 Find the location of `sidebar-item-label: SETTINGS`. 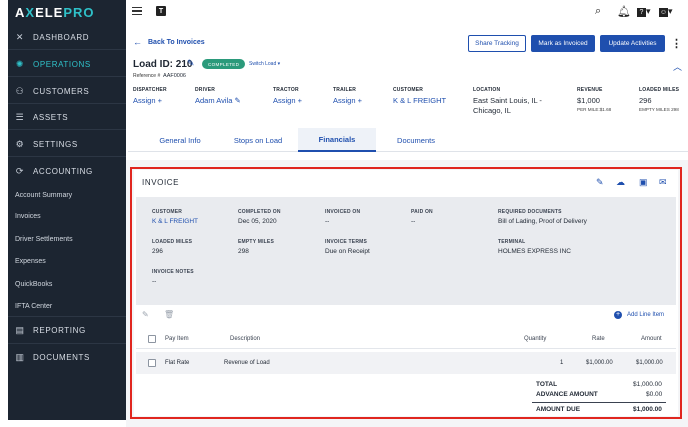

sidebar-item-label: SETTINGS is located at coordinates (55, 144).